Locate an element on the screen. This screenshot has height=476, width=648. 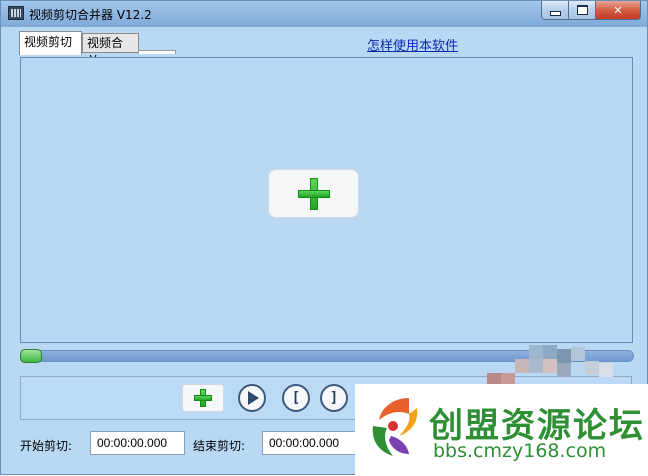
set-start-button: [ is located at coordinates (296, 398).